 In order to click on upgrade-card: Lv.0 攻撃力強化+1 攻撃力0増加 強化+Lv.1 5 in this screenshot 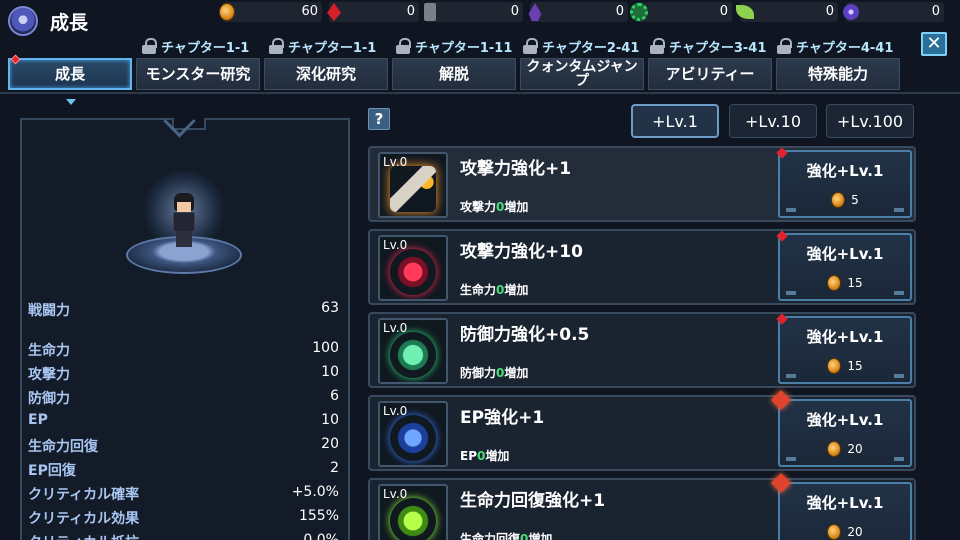, I will do `click(642, 184)`.